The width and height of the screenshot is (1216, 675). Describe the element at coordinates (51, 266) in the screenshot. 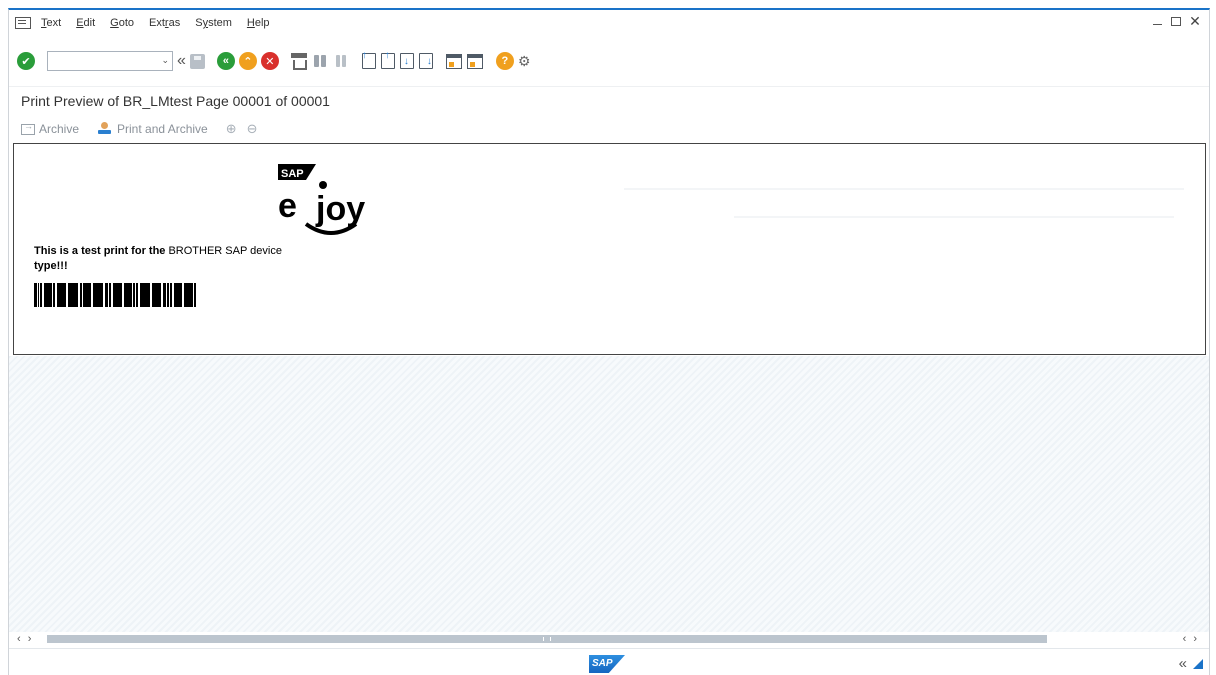

I see `document-text-line2: type!!!` at that location.